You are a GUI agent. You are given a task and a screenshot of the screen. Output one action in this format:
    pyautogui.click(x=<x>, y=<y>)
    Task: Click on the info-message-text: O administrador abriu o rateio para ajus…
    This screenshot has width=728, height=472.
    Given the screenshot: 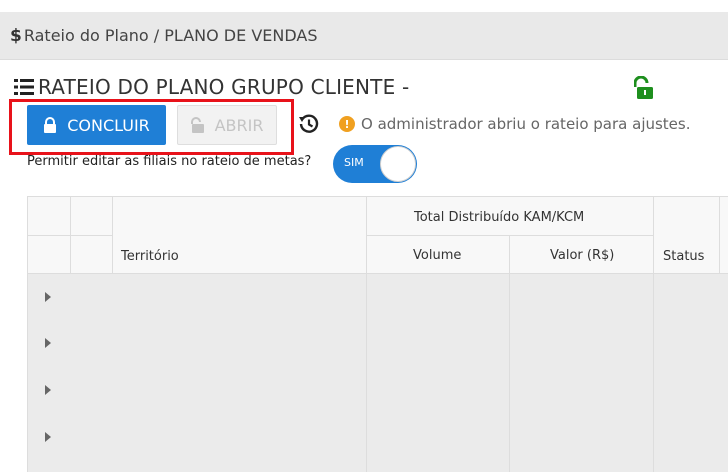 What is the action you would take?
    pyautogui.click(x=526, y=124)
    